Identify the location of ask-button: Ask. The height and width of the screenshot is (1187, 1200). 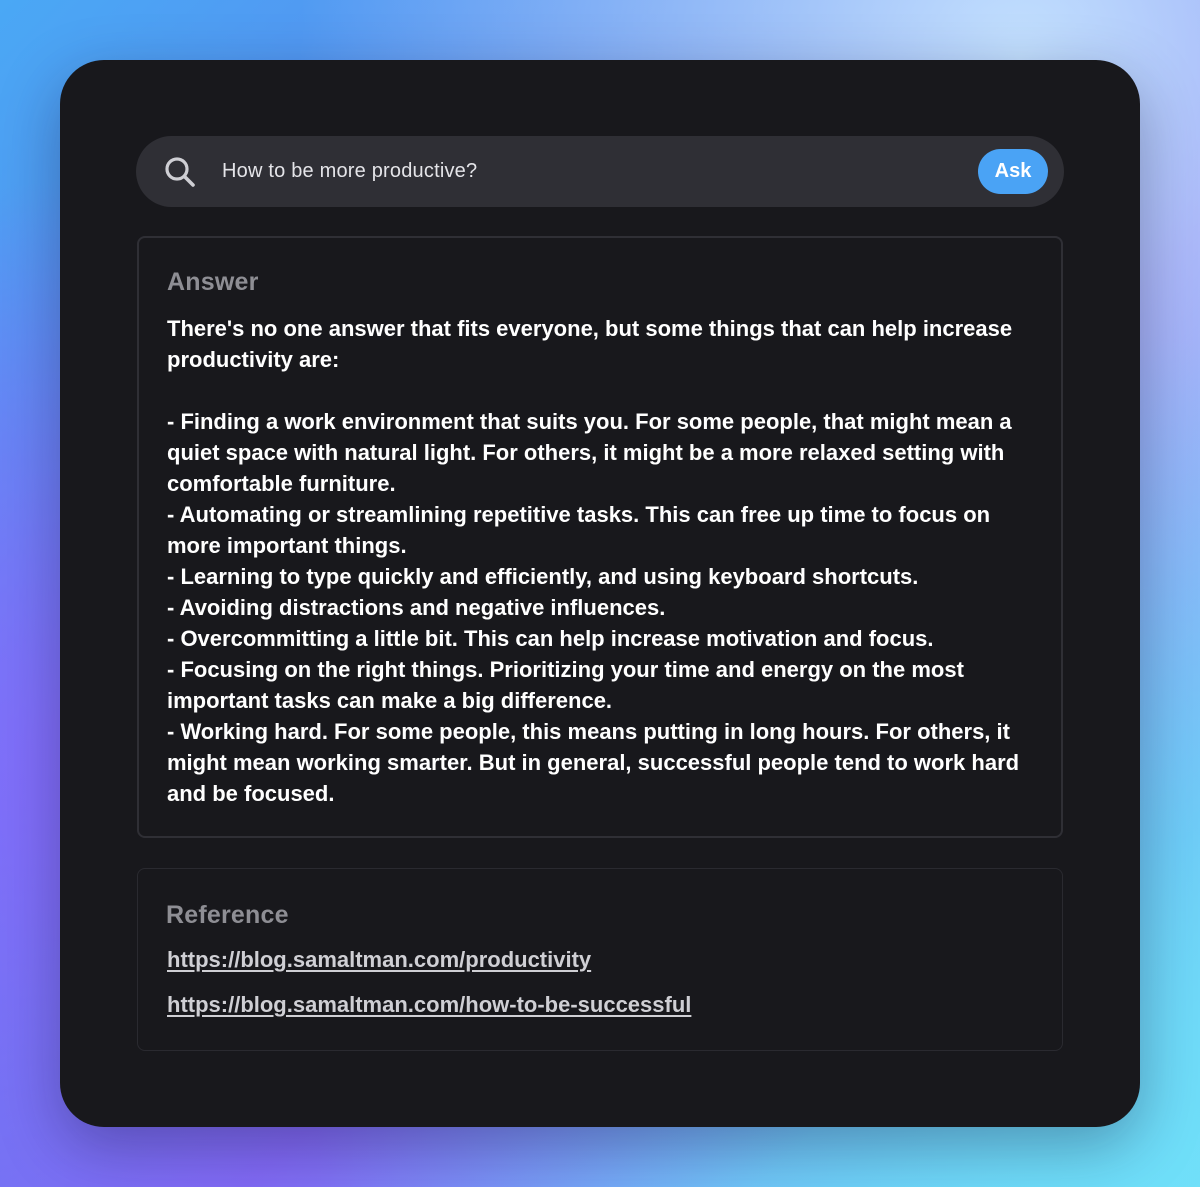
(1013, 171).